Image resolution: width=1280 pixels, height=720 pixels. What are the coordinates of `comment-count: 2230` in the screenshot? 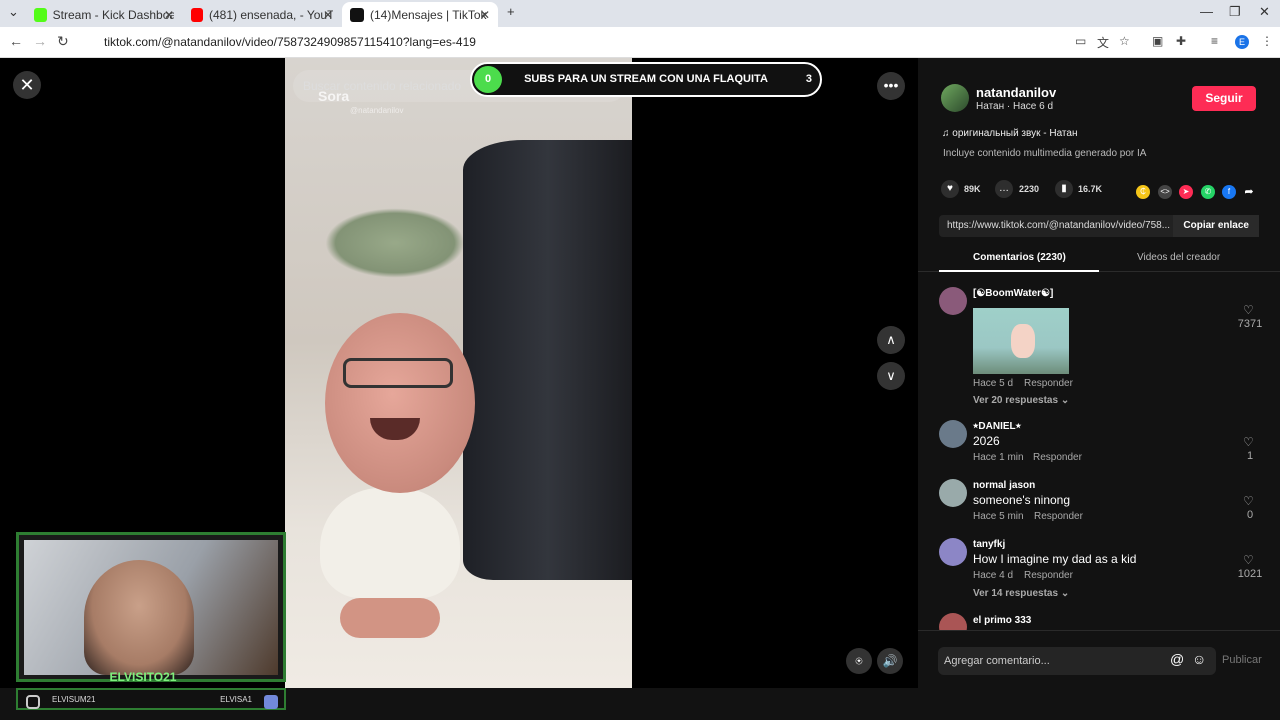 It's located at (1029, 189).